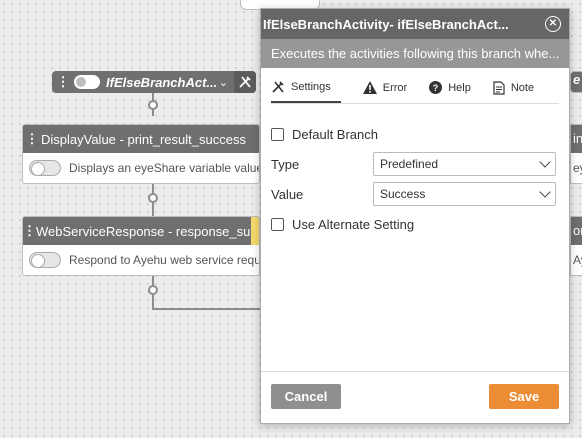 The height and width of the screenshot is (438, 582). Describe the element at coordinates (522, 87) in the screenshot. I see `tab-note-label: Note` at that location.